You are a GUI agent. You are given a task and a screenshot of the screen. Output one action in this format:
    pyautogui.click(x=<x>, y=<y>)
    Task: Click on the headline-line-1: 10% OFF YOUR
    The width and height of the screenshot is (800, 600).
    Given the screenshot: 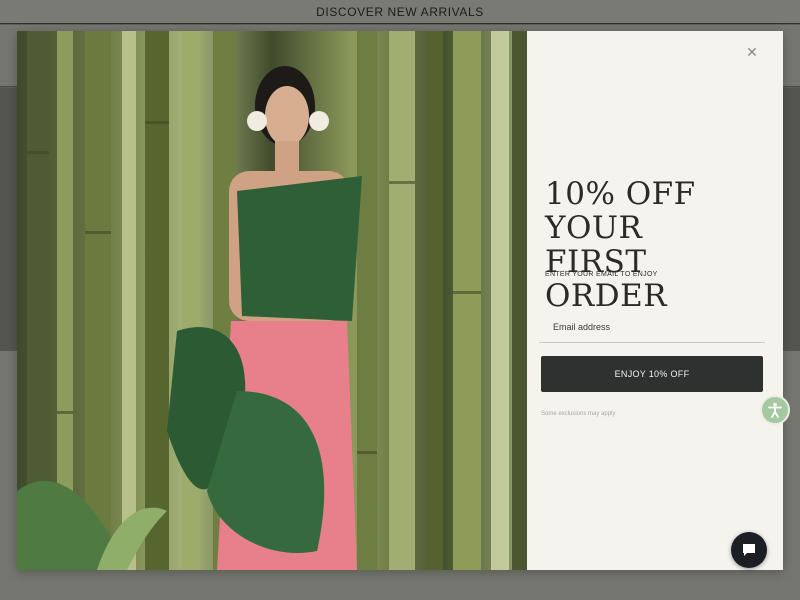 What is the action you would take?
    pyautogui.click(x=620, y=211)
    